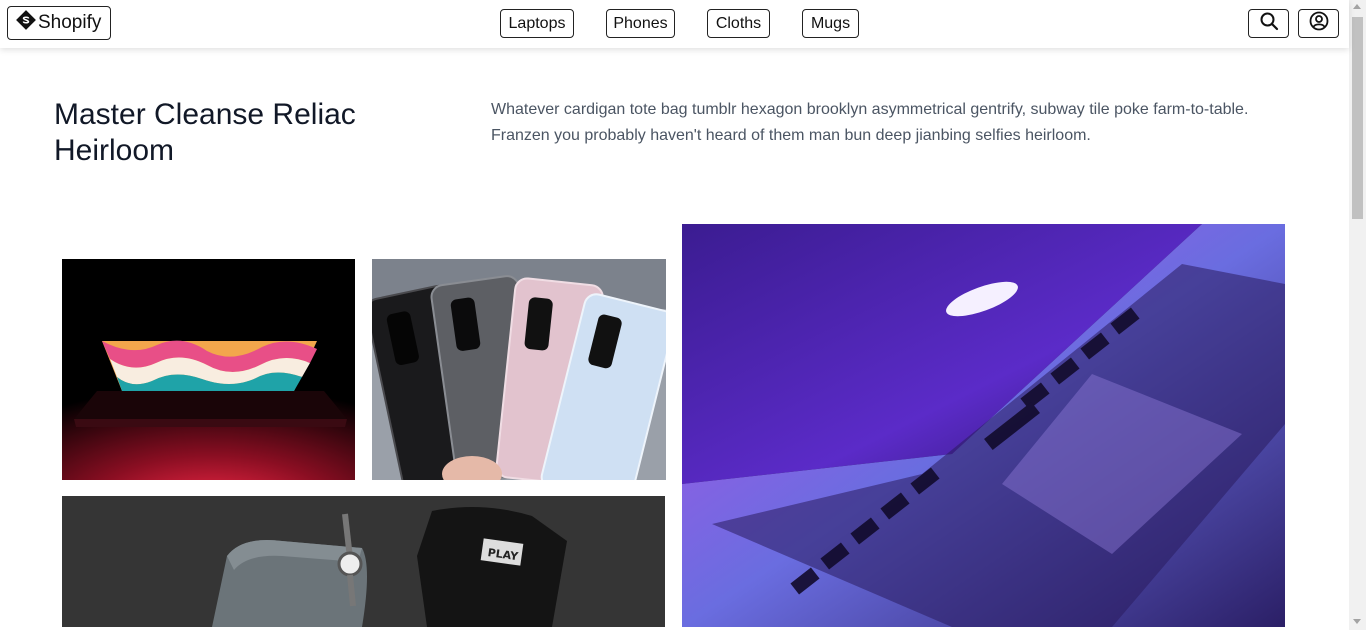 The image size is (1366, 630). I want to click on nav-cloths-button: Cloths, so click(738, 23).